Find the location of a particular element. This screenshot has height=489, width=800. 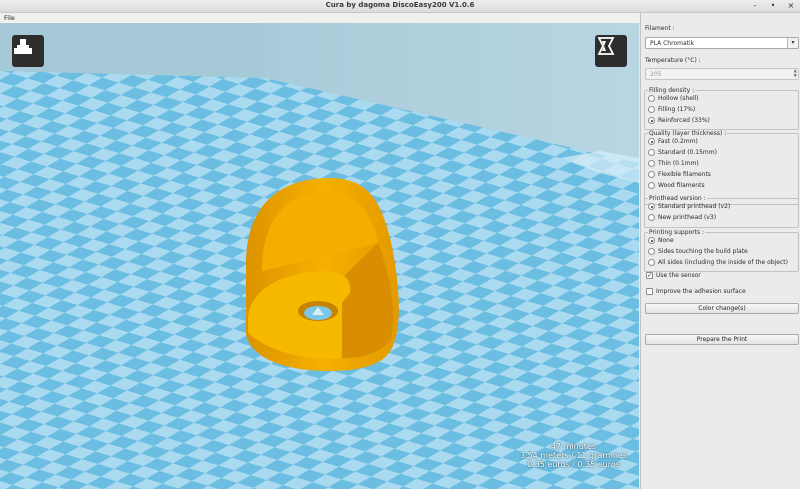

print-time: 47 minutes is located at coordinates (573, 446).